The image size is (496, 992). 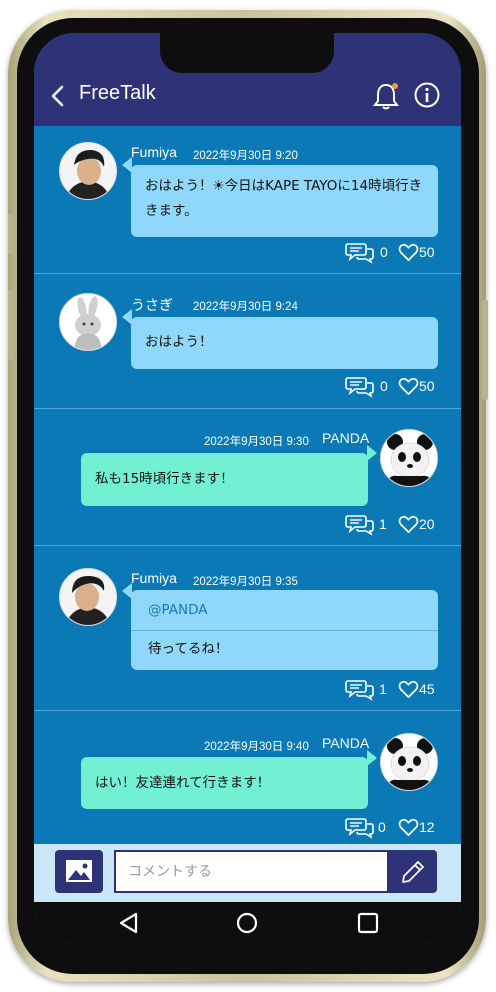 I want to click on message-line: きます。, so click(x=171, y=211).